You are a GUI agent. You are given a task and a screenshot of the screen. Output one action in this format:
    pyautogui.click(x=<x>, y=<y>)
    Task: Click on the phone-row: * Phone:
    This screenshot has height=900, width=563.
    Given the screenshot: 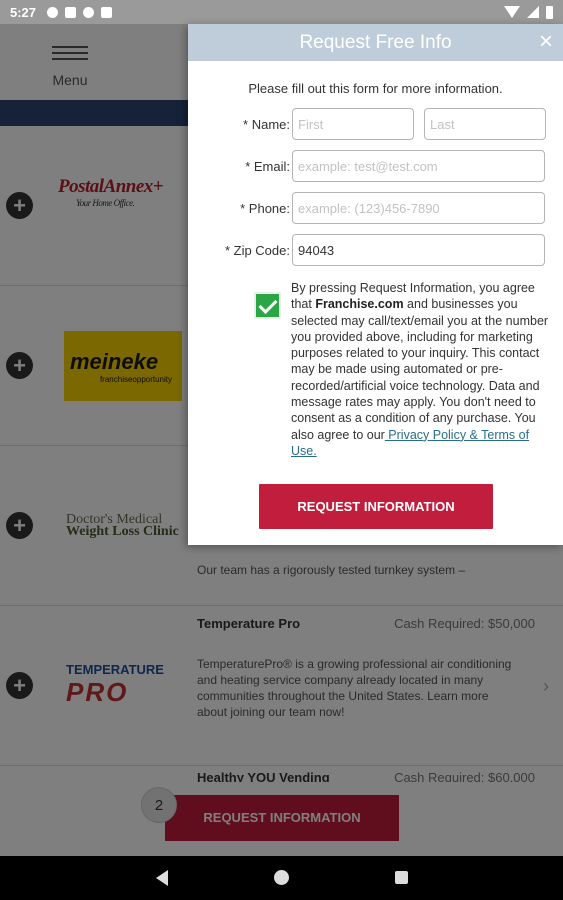 What is the action you would take?
    pyautogui.click(x=366, y=208)
    